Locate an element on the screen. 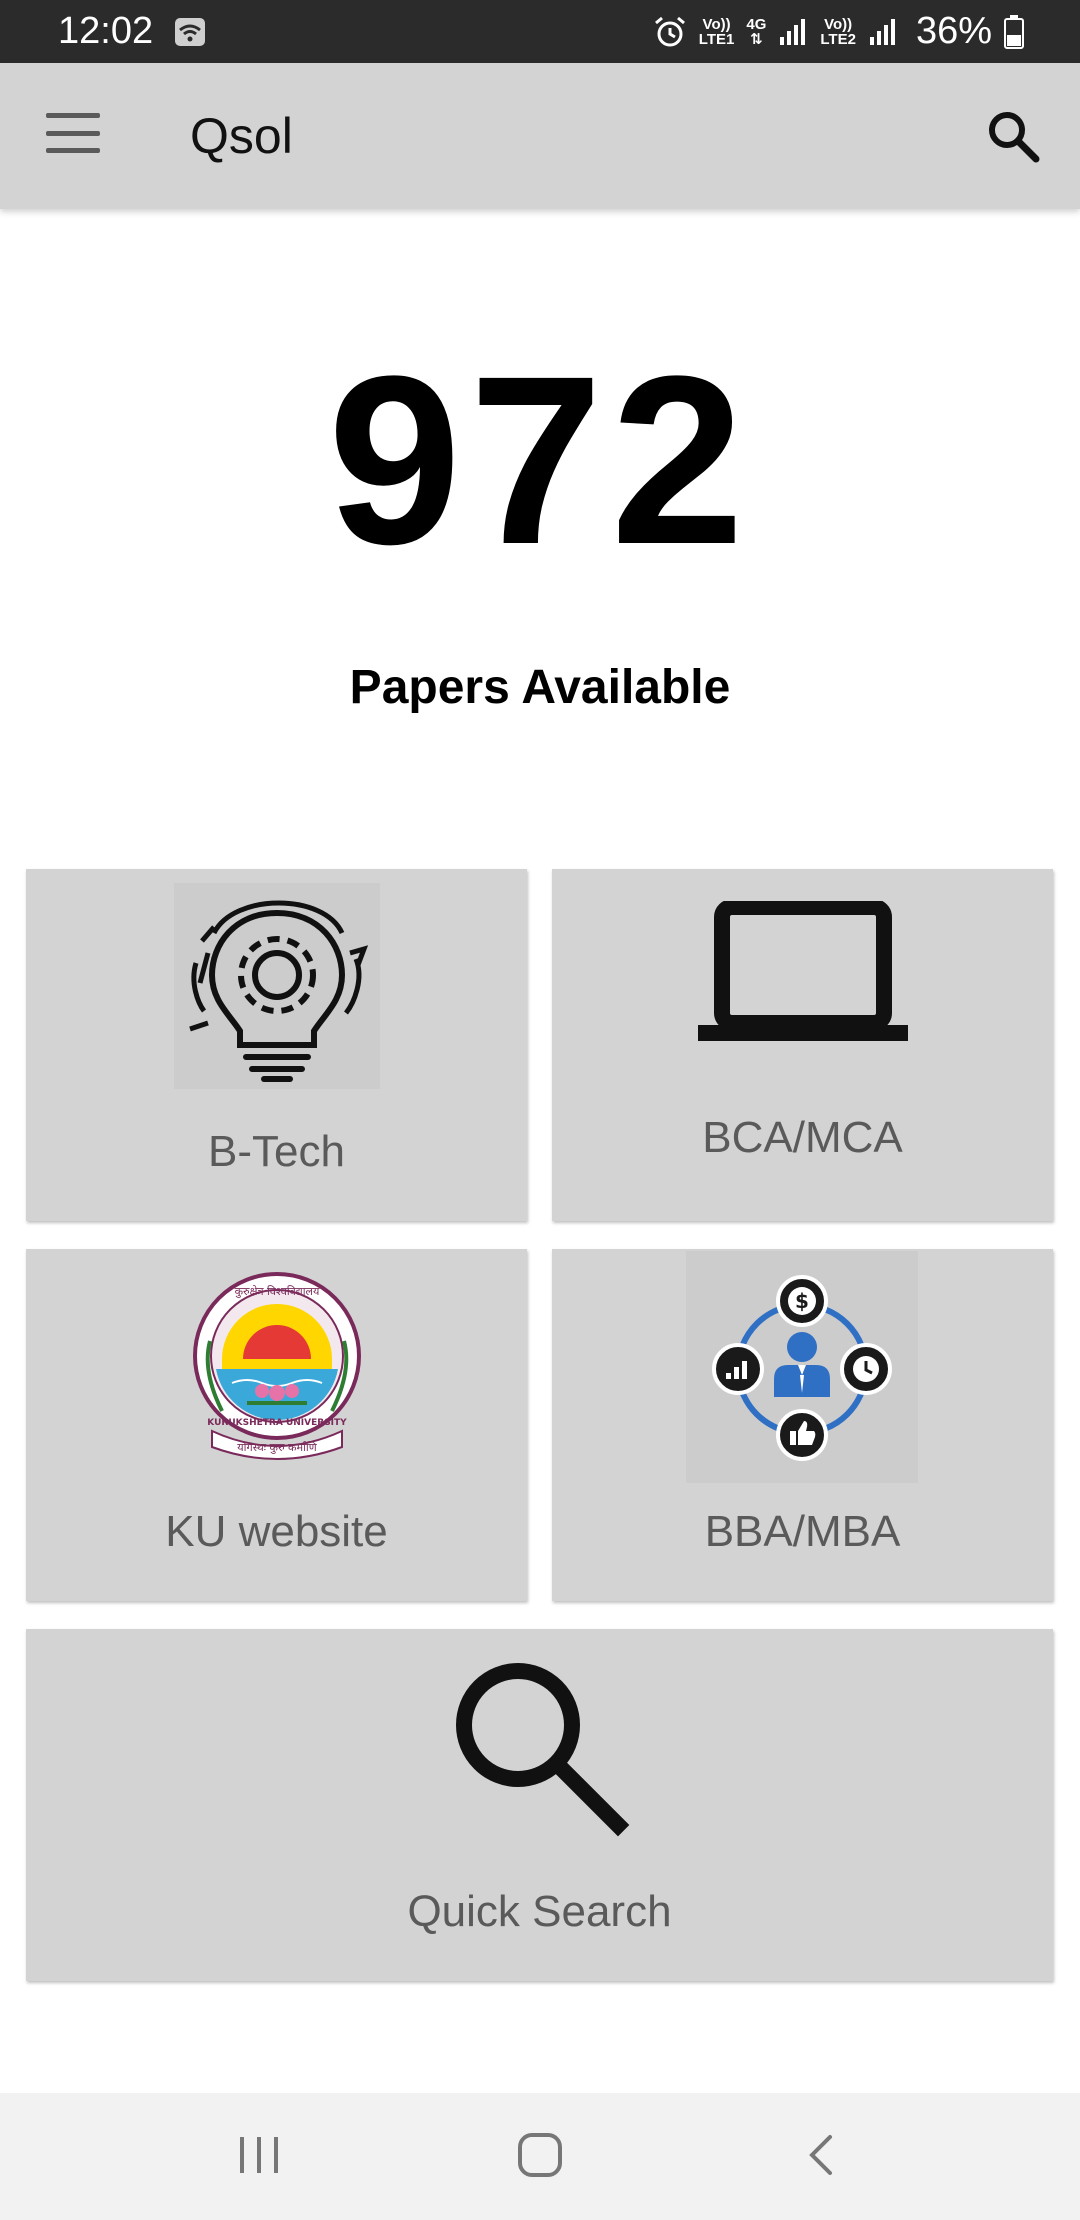  tile-bba-mba: $ BBA/MBA is located at coordinates (802, 1425).